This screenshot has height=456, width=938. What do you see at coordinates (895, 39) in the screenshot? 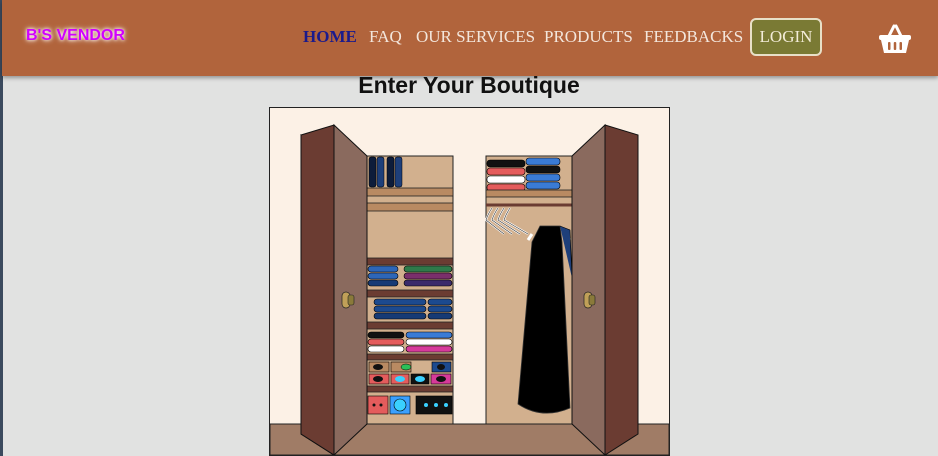
I see `basket-icon` at bounding box center [895, 39].